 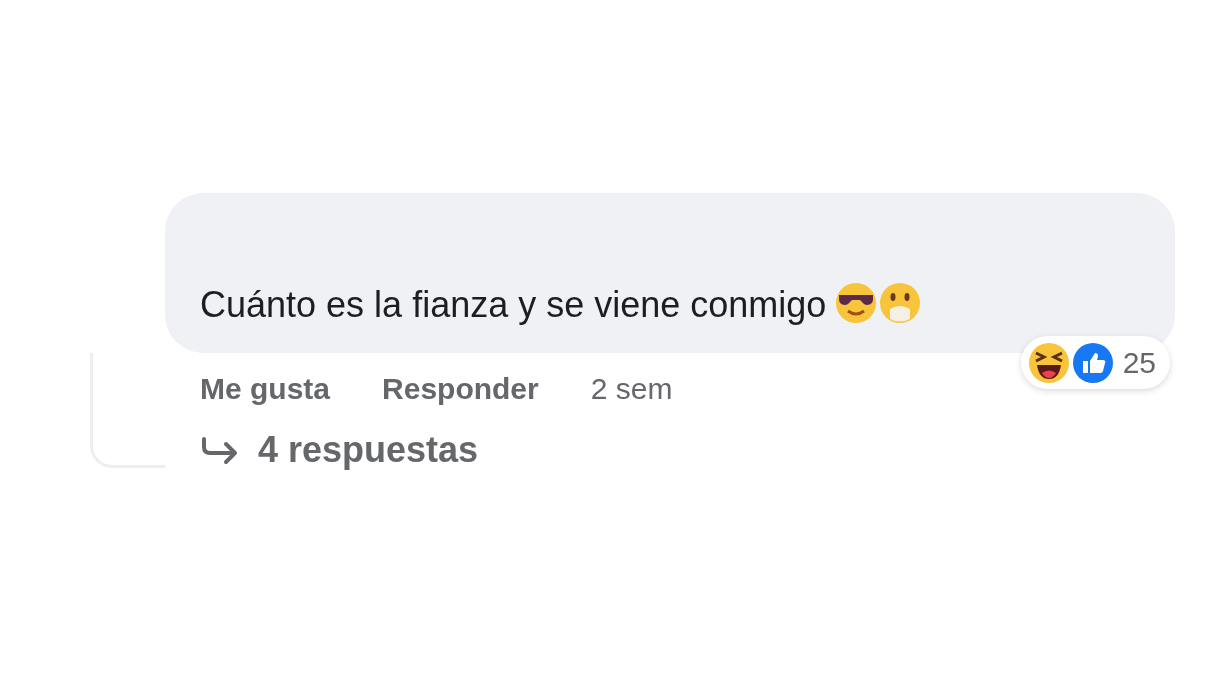 I want to click on comment-text: Cuánto es la fianza y se viene conmigo, so click(x=513, y=305).